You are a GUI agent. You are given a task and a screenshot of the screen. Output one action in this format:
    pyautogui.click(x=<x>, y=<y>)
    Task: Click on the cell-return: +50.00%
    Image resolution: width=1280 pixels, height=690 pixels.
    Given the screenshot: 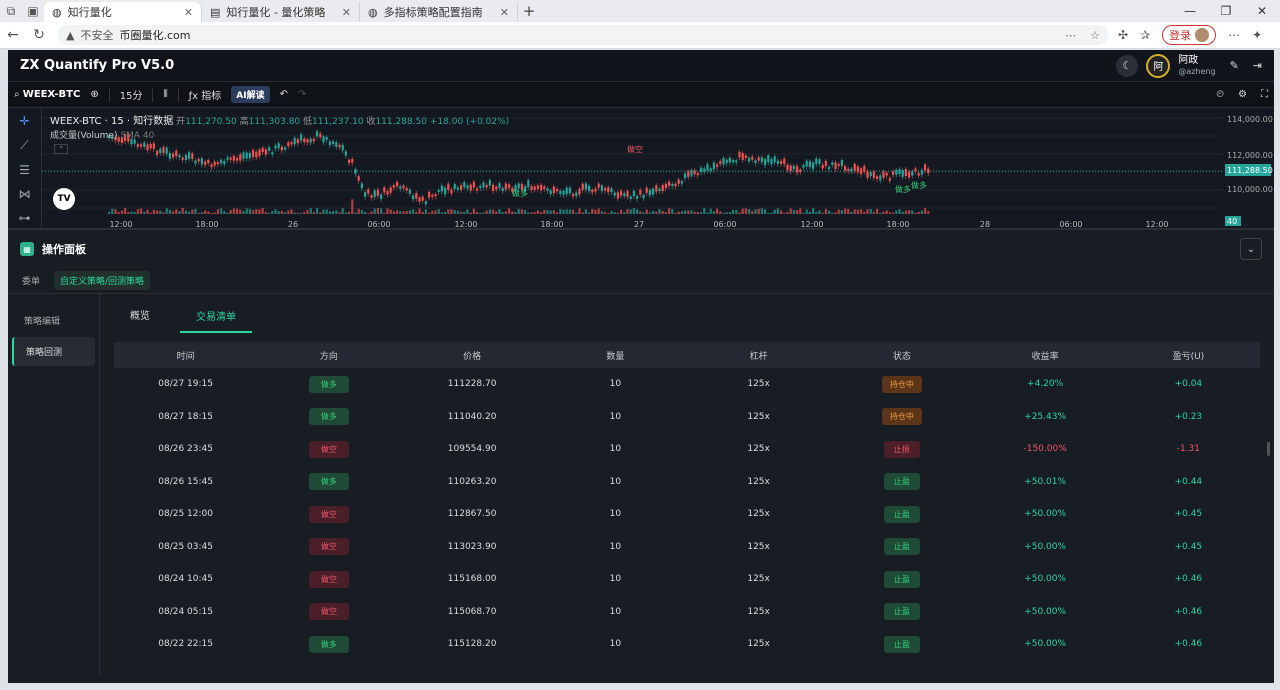 What is the action you would take?
    pyautogui.click(x=1045, y=546)
    